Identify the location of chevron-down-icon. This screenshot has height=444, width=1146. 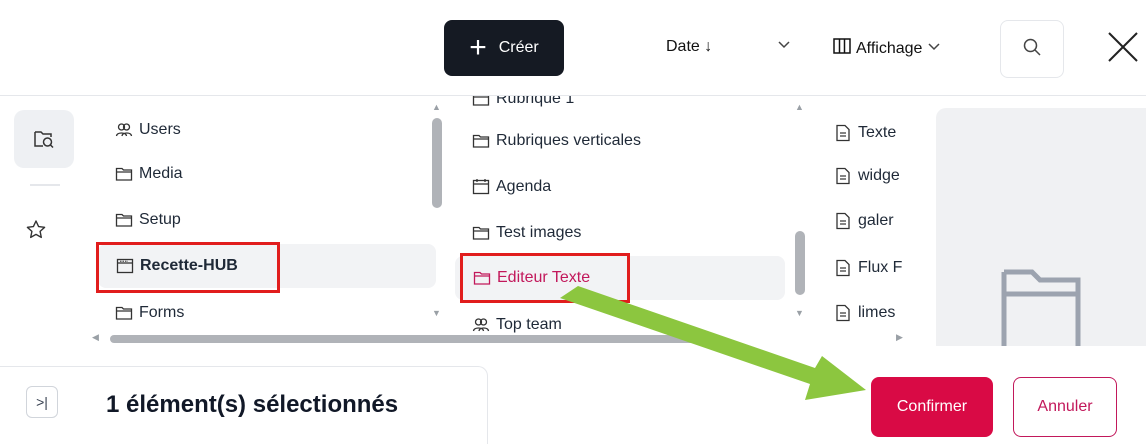
(934, 48).